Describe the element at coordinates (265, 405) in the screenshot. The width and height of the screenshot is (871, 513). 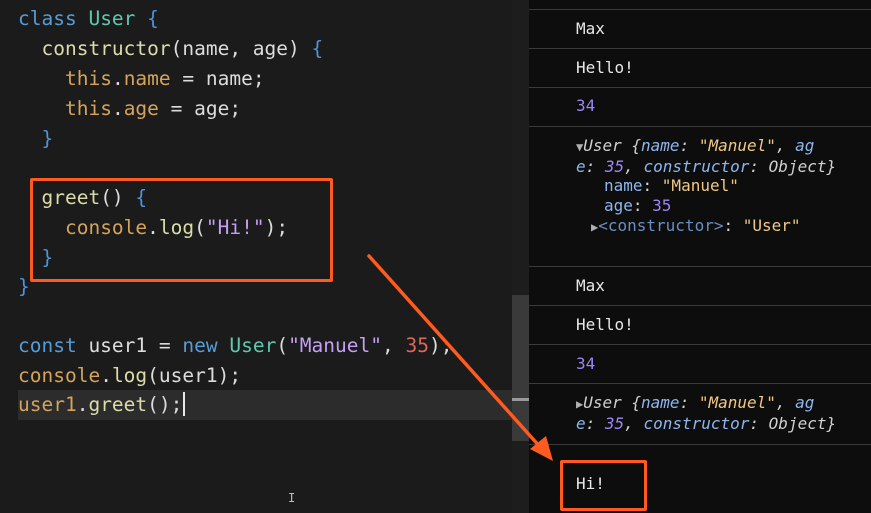
I see `code-line-12: user1.greet();` at that location.